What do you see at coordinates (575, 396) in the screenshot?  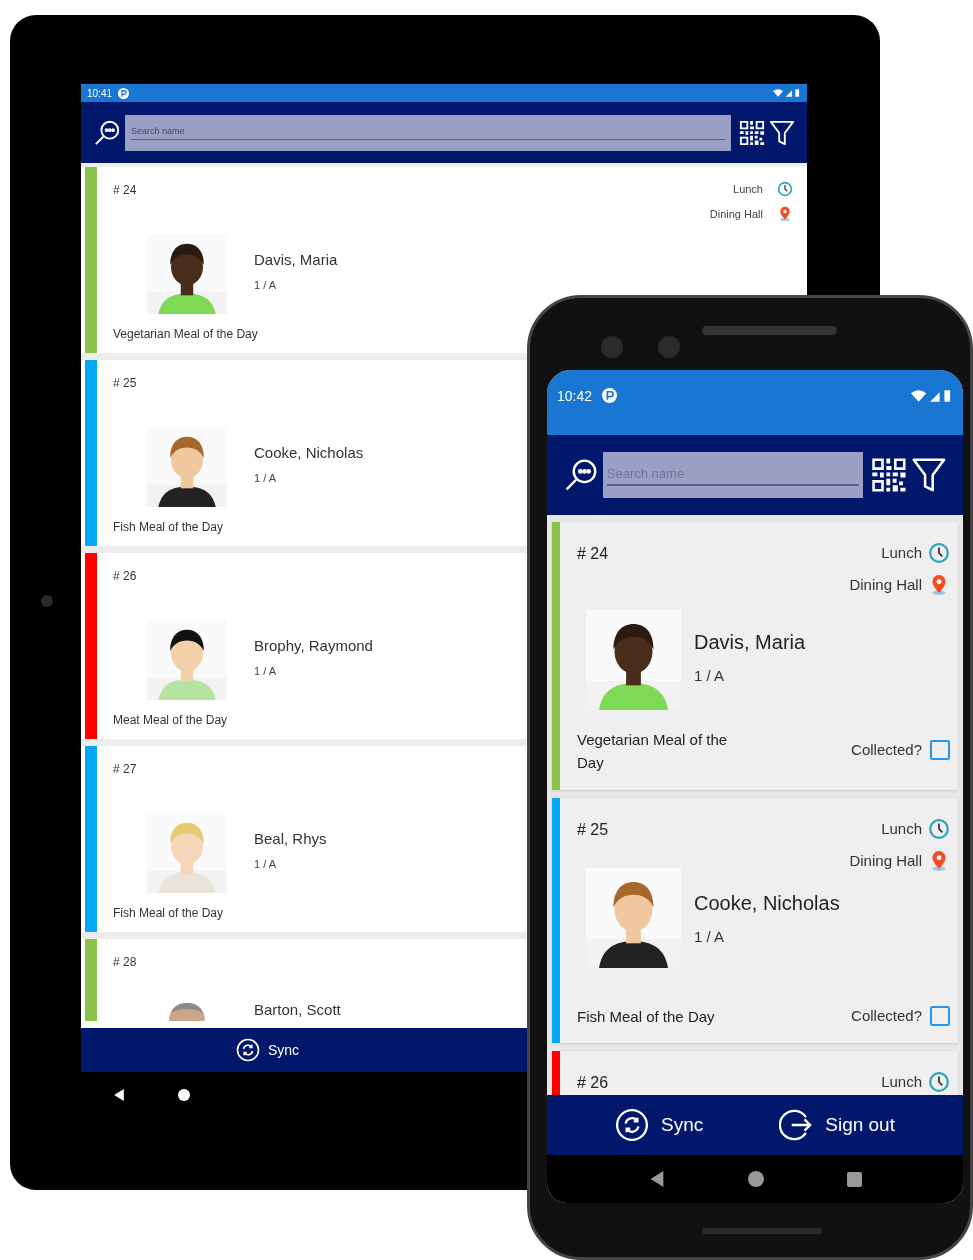 I see `status-time: 10:42` at bounding box center [575, 396].